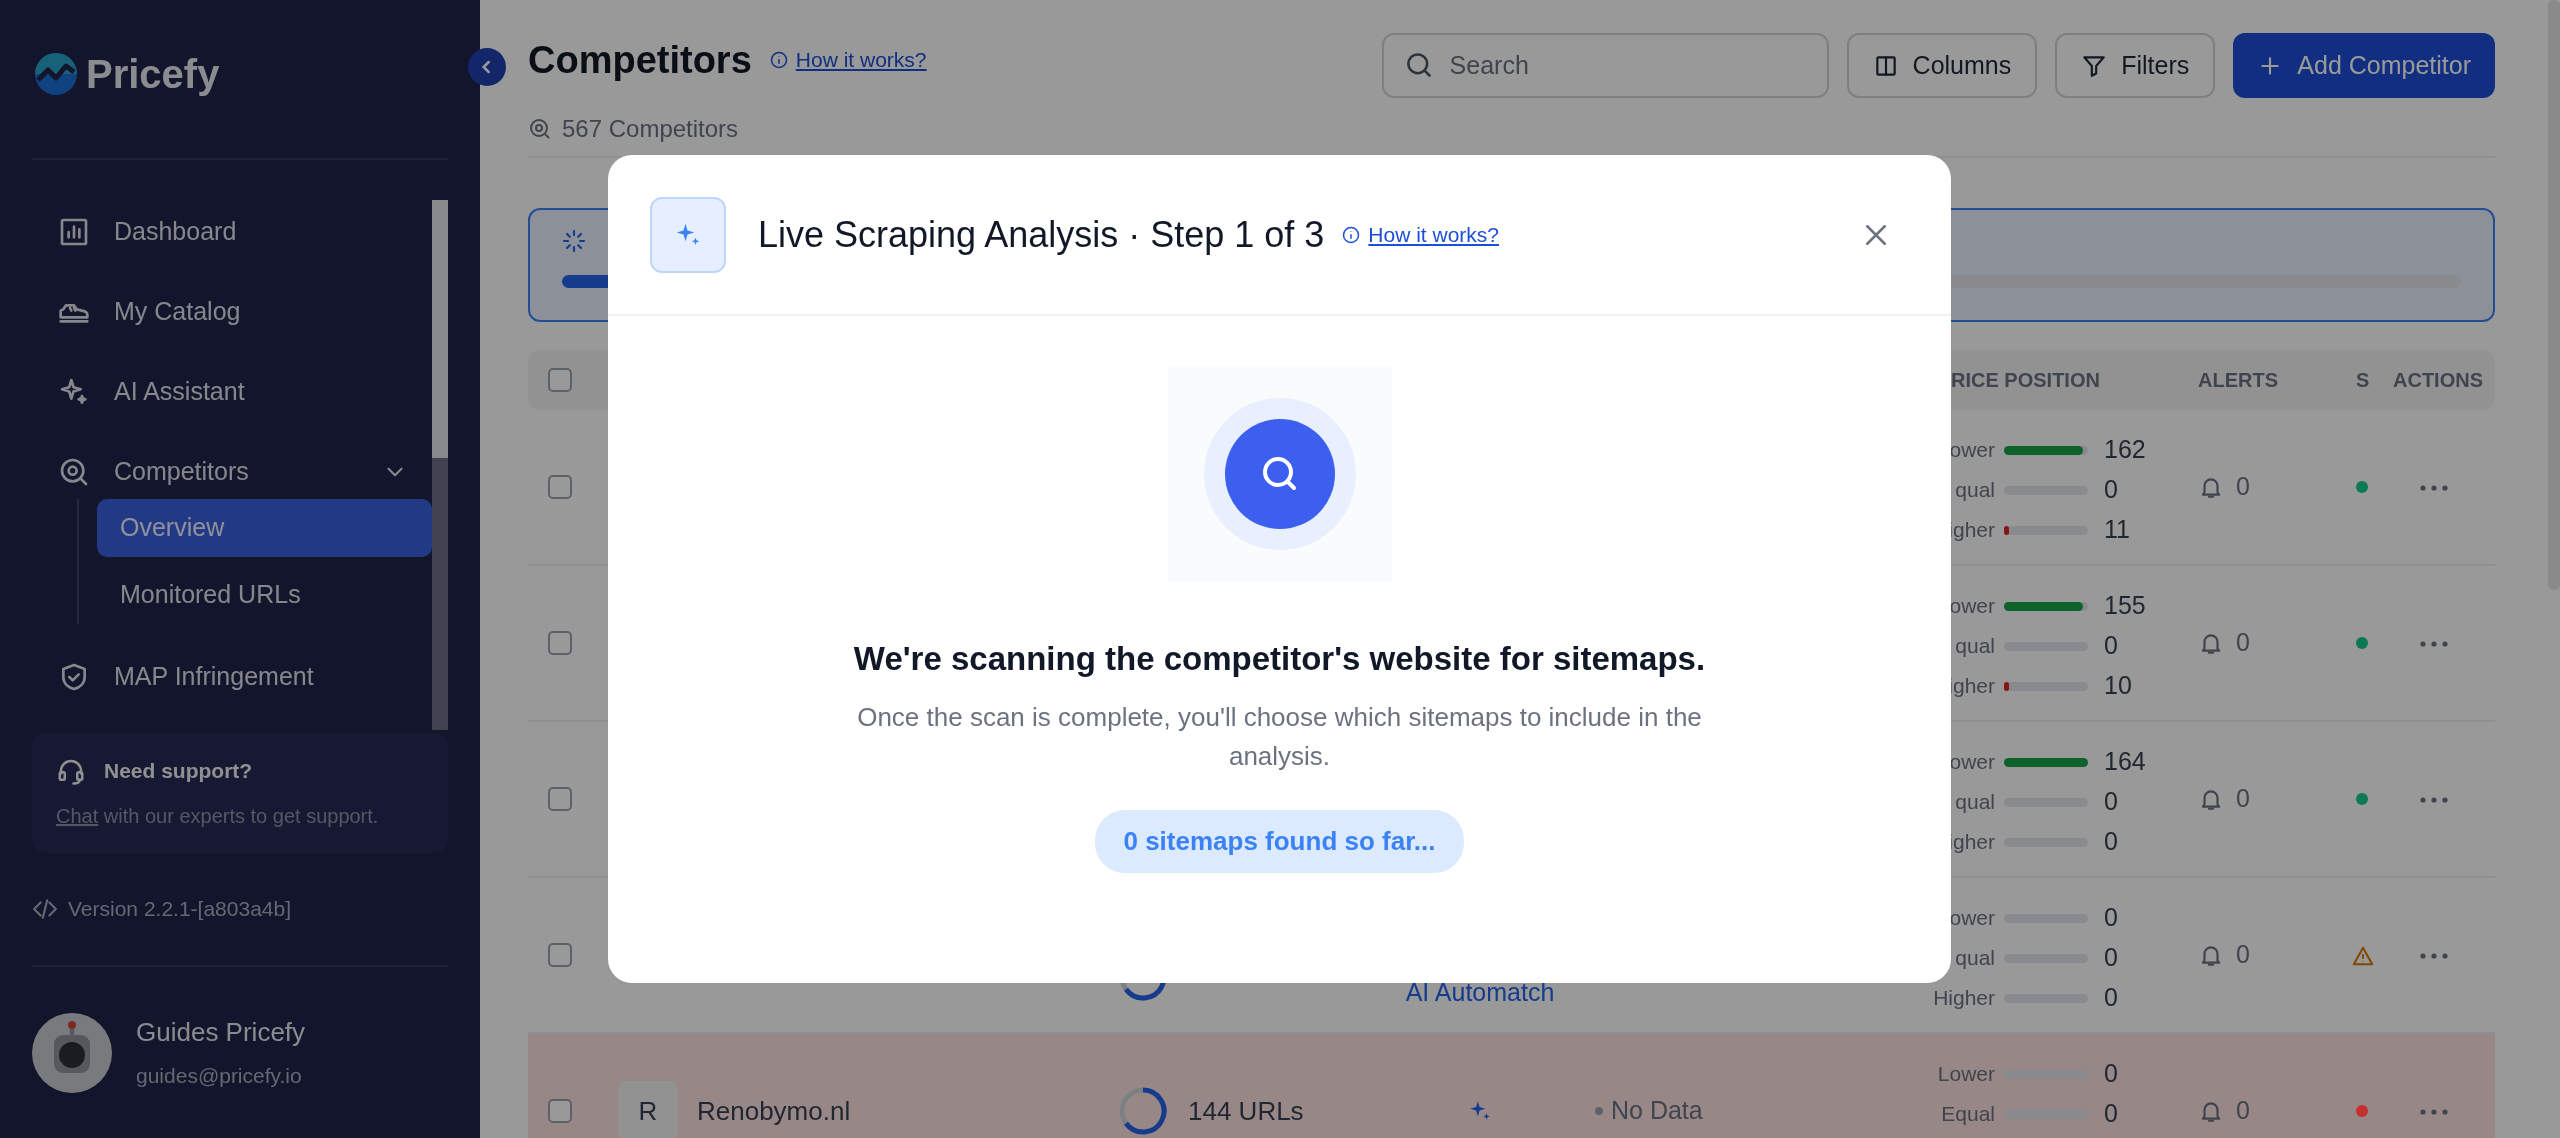 The image size is (2560, 1138). What do you see at coordinates (1967, 1114) in the screenshot?
I see `price-label: Equal` at bounding box center [1967, 1114].